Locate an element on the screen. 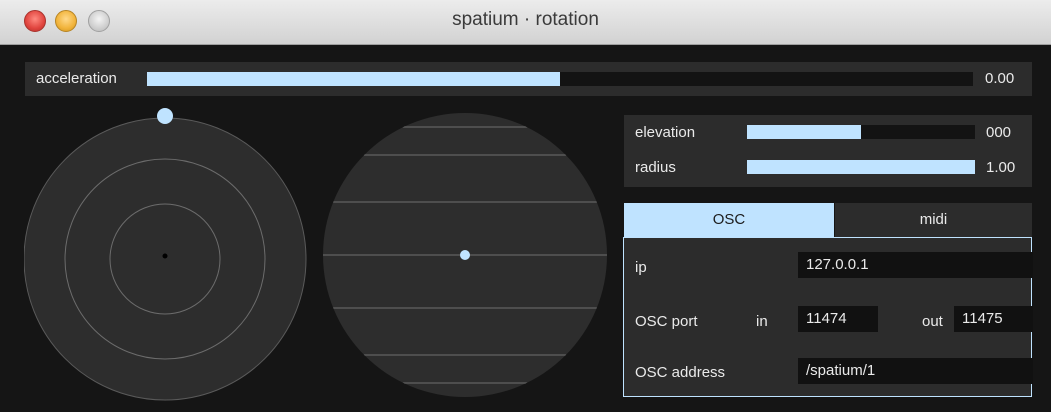 The image size is (1051, 412). radius-slider is located at coordinates (861, 167).